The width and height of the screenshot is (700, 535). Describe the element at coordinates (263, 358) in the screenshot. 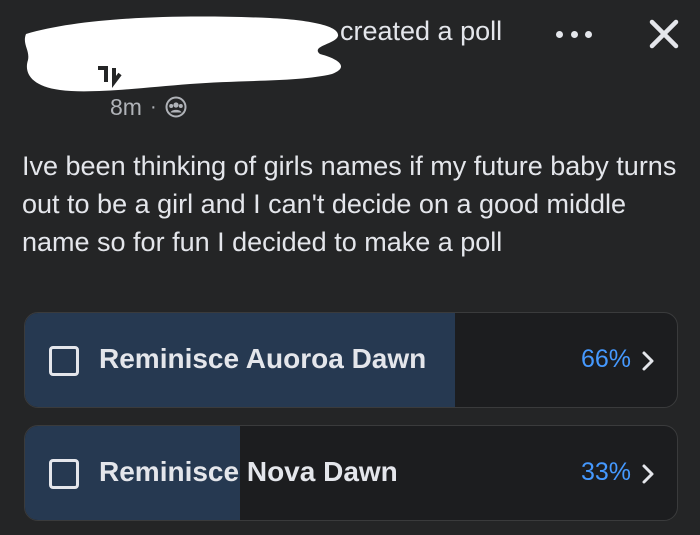

I see `poll-option-1-label: Reminisce Auoroa Dawn` at that location.